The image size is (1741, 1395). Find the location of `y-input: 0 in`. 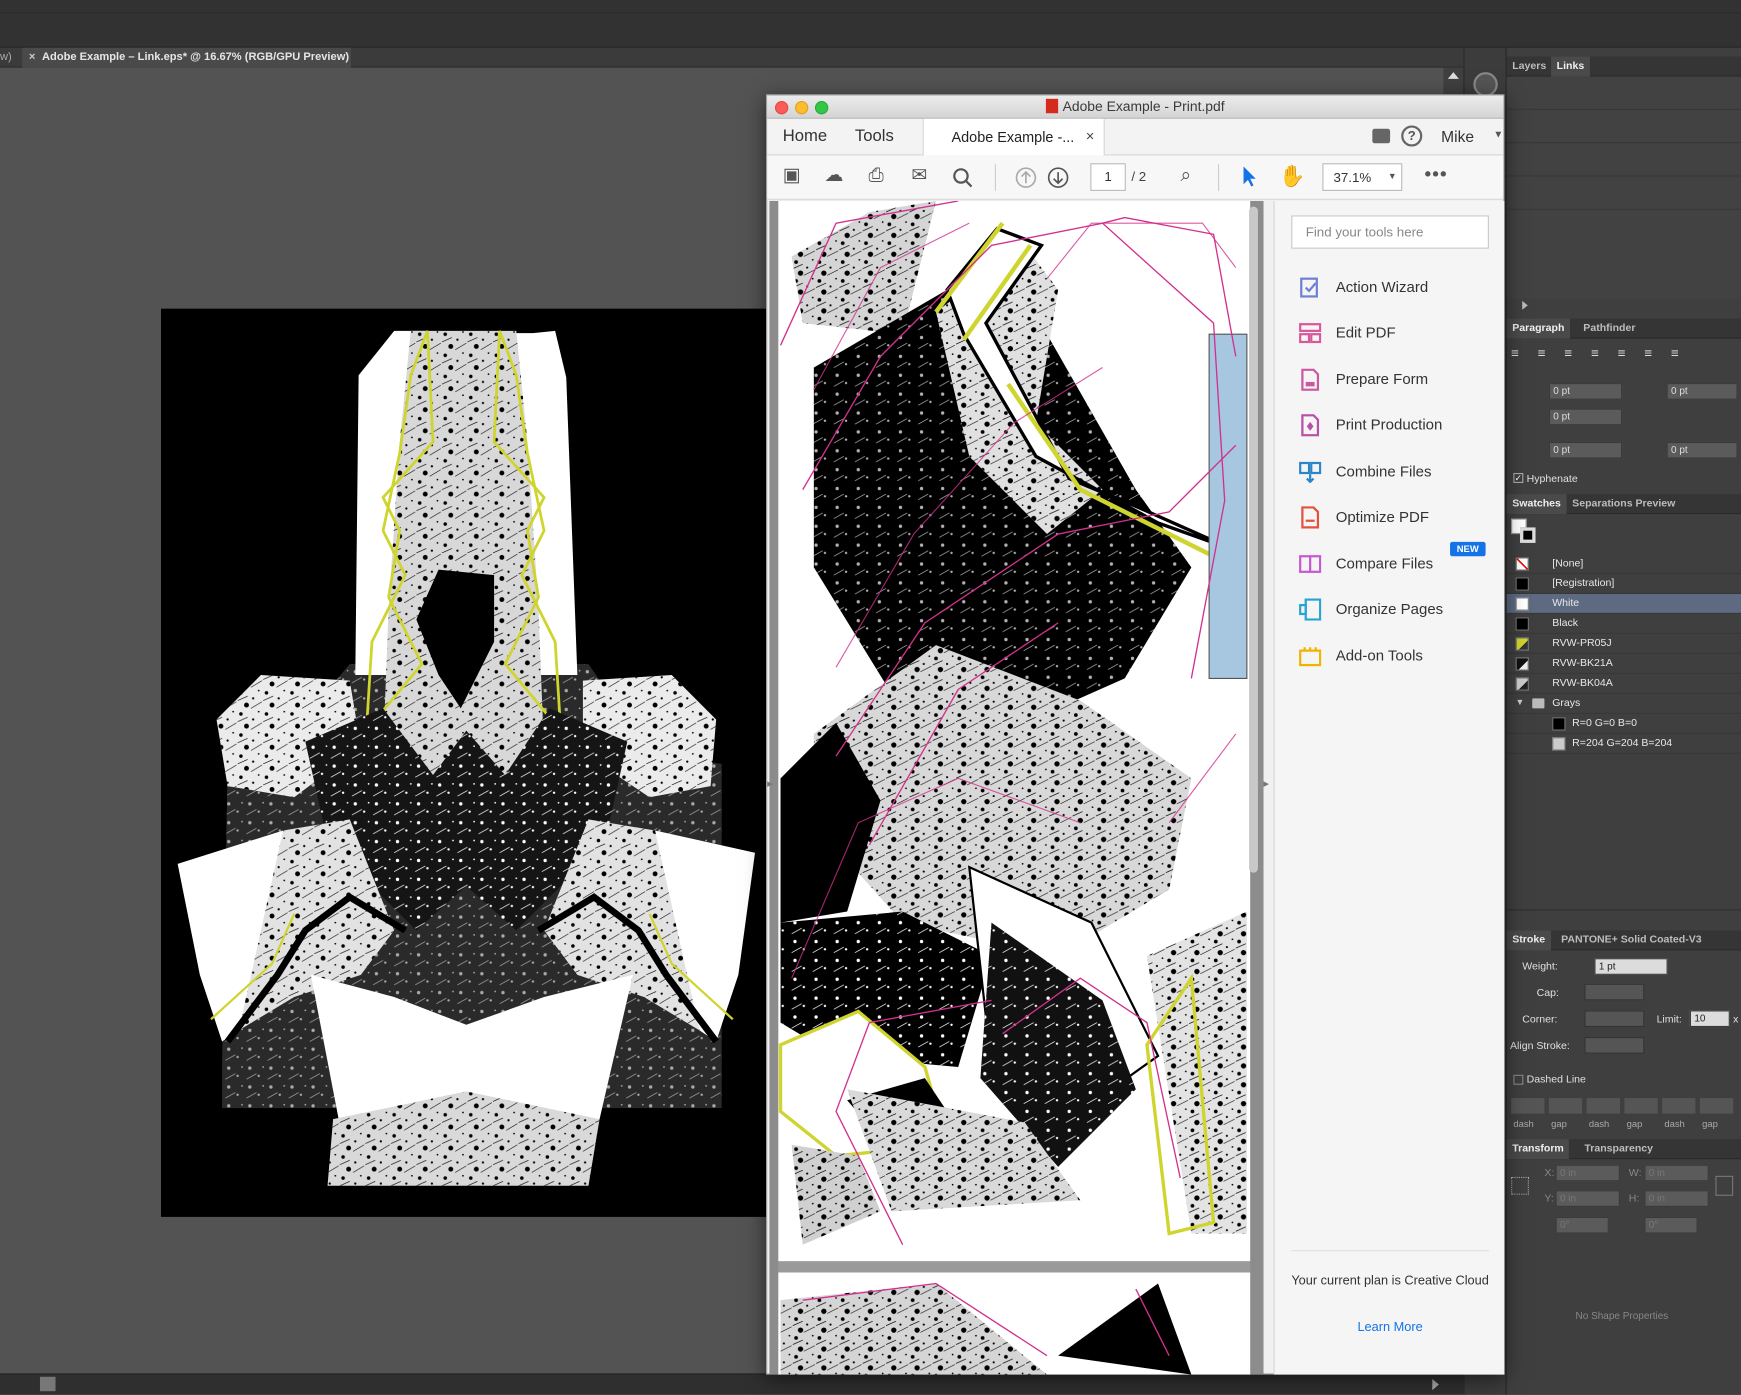

y-input: 0 in is located at coordinates (1587, 1198).